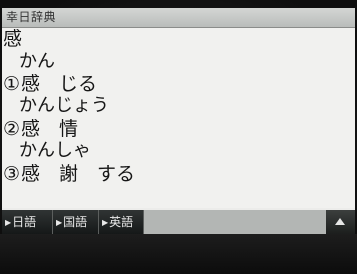  I want to click on tab-kokugo: ▶国語, so click(76, 222).